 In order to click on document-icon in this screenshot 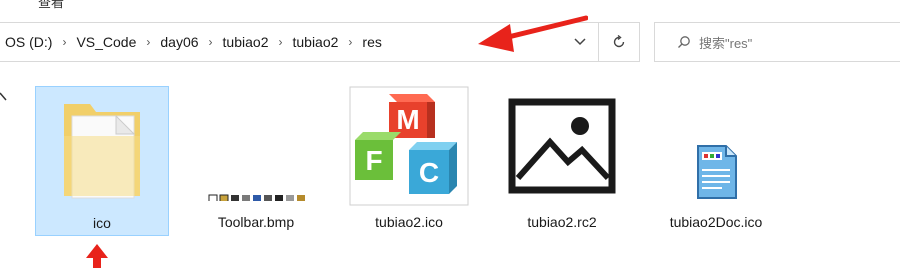, I will do `click(716, 146)`.